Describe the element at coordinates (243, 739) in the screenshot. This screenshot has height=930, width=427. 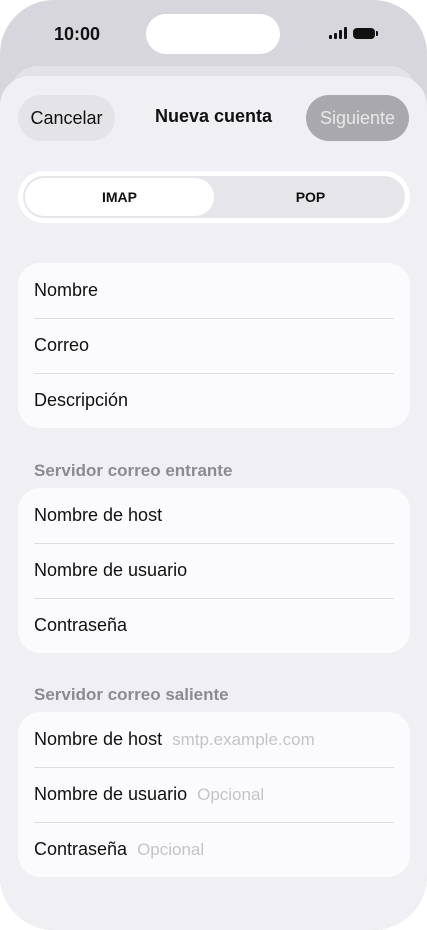
I see `field-placeholder: smtp.example.com` at that location.